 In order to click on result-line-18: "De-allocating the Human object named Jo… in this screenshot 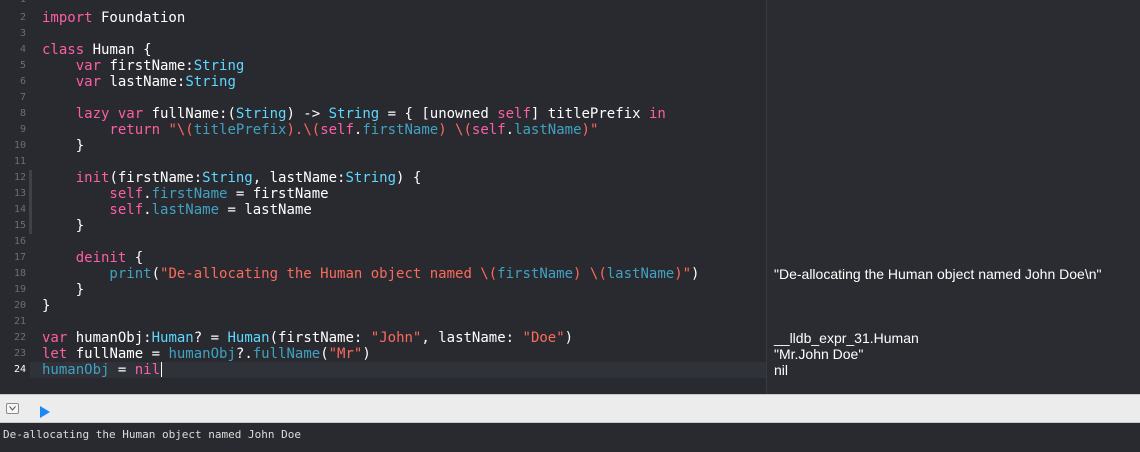, I will do `click(937, 274)`.